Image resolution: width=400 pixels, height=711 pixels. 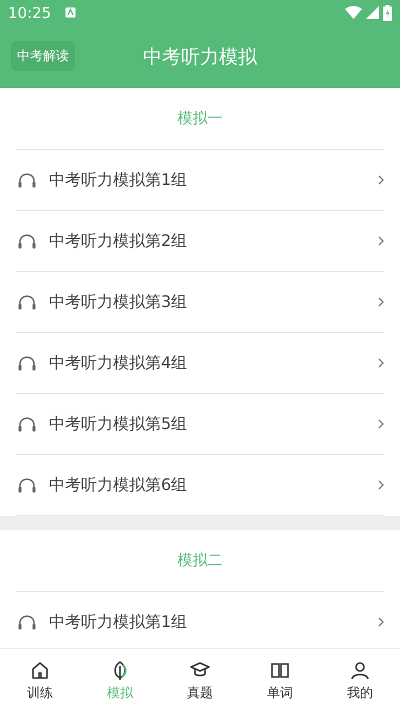 I want to click on section-title: 模拟二, so click(x=200, y=560).